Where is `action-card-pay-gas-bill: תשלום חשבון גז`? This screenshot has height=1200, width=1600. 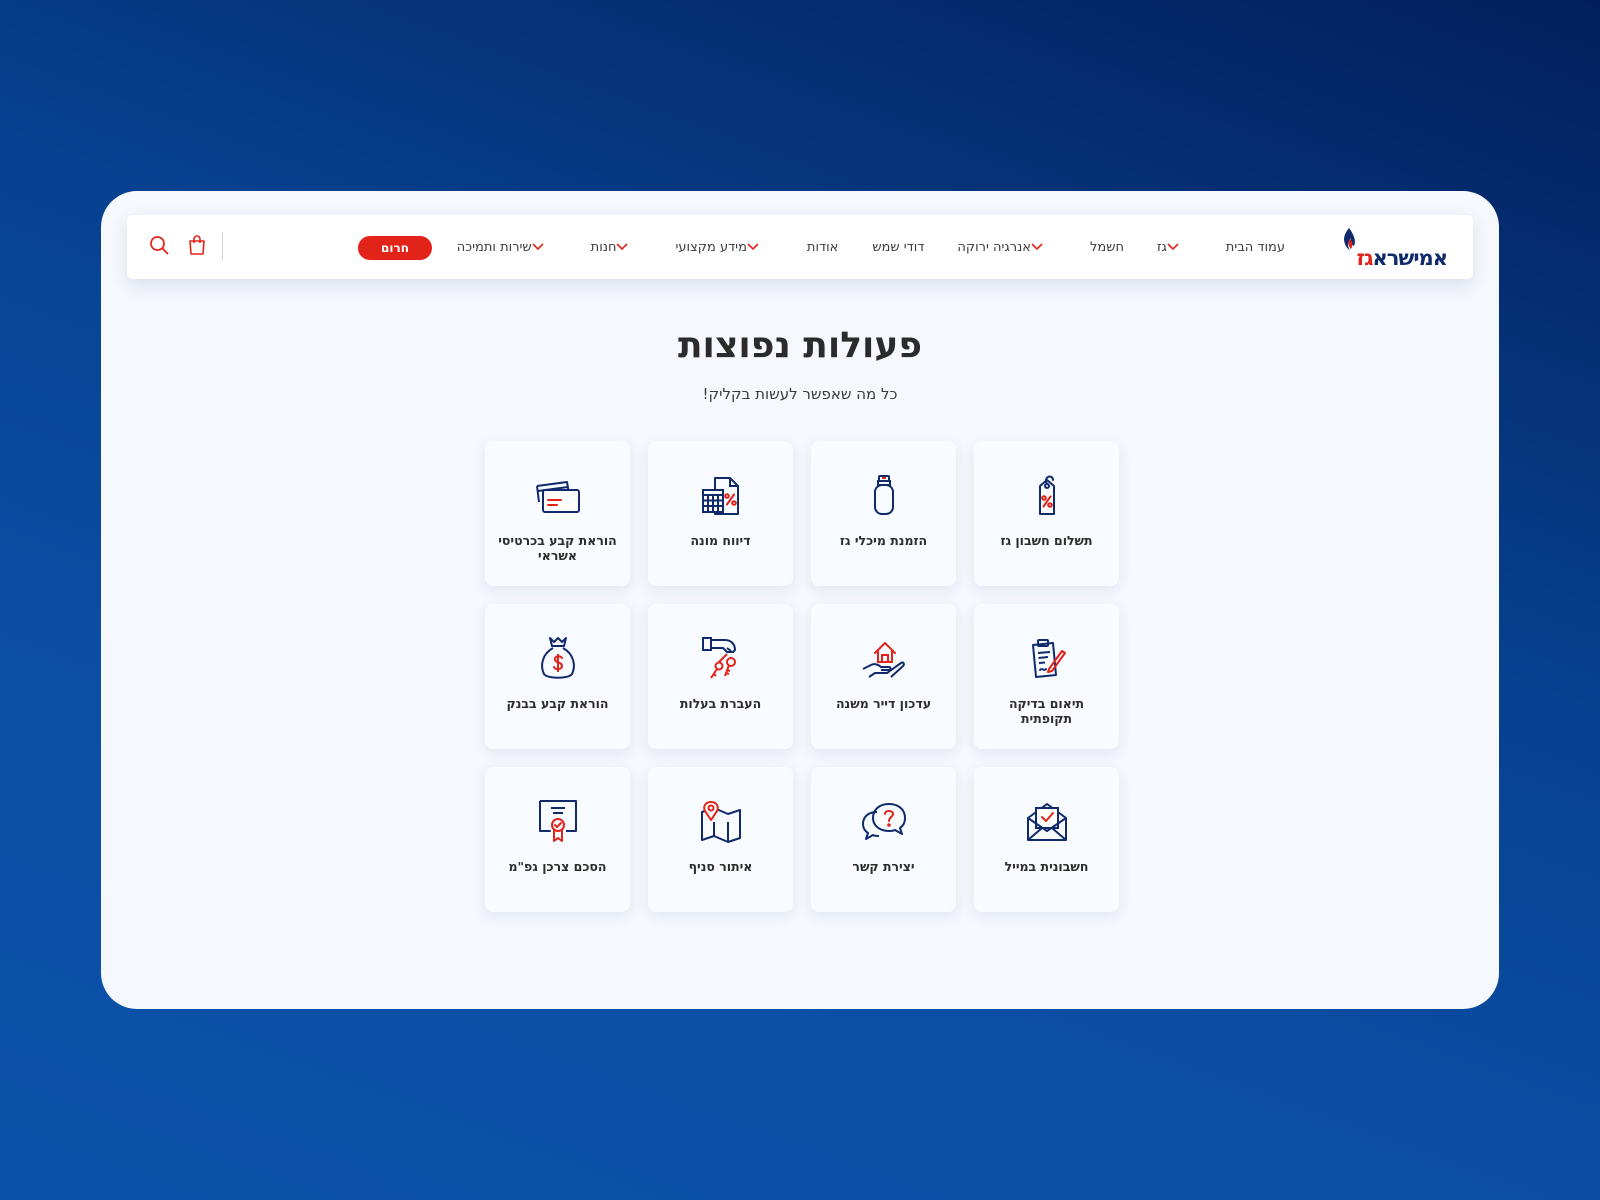
action-card-pay-gas-bill: תשלום חשבון גז is located at coordinates (1046, 513).